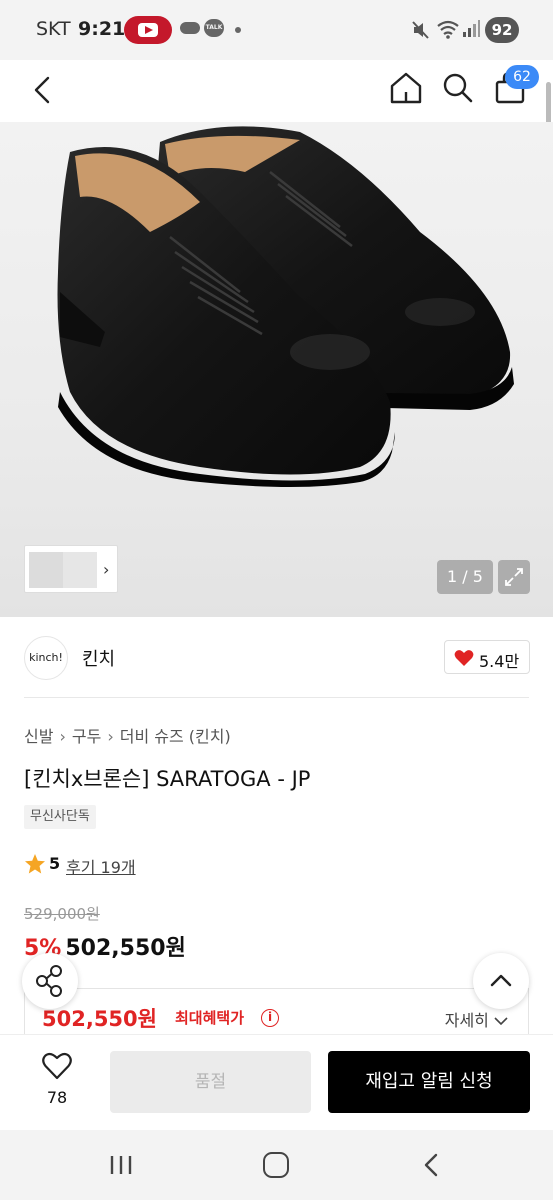  I want to click on chevron-up-icon, so click(501, 980).